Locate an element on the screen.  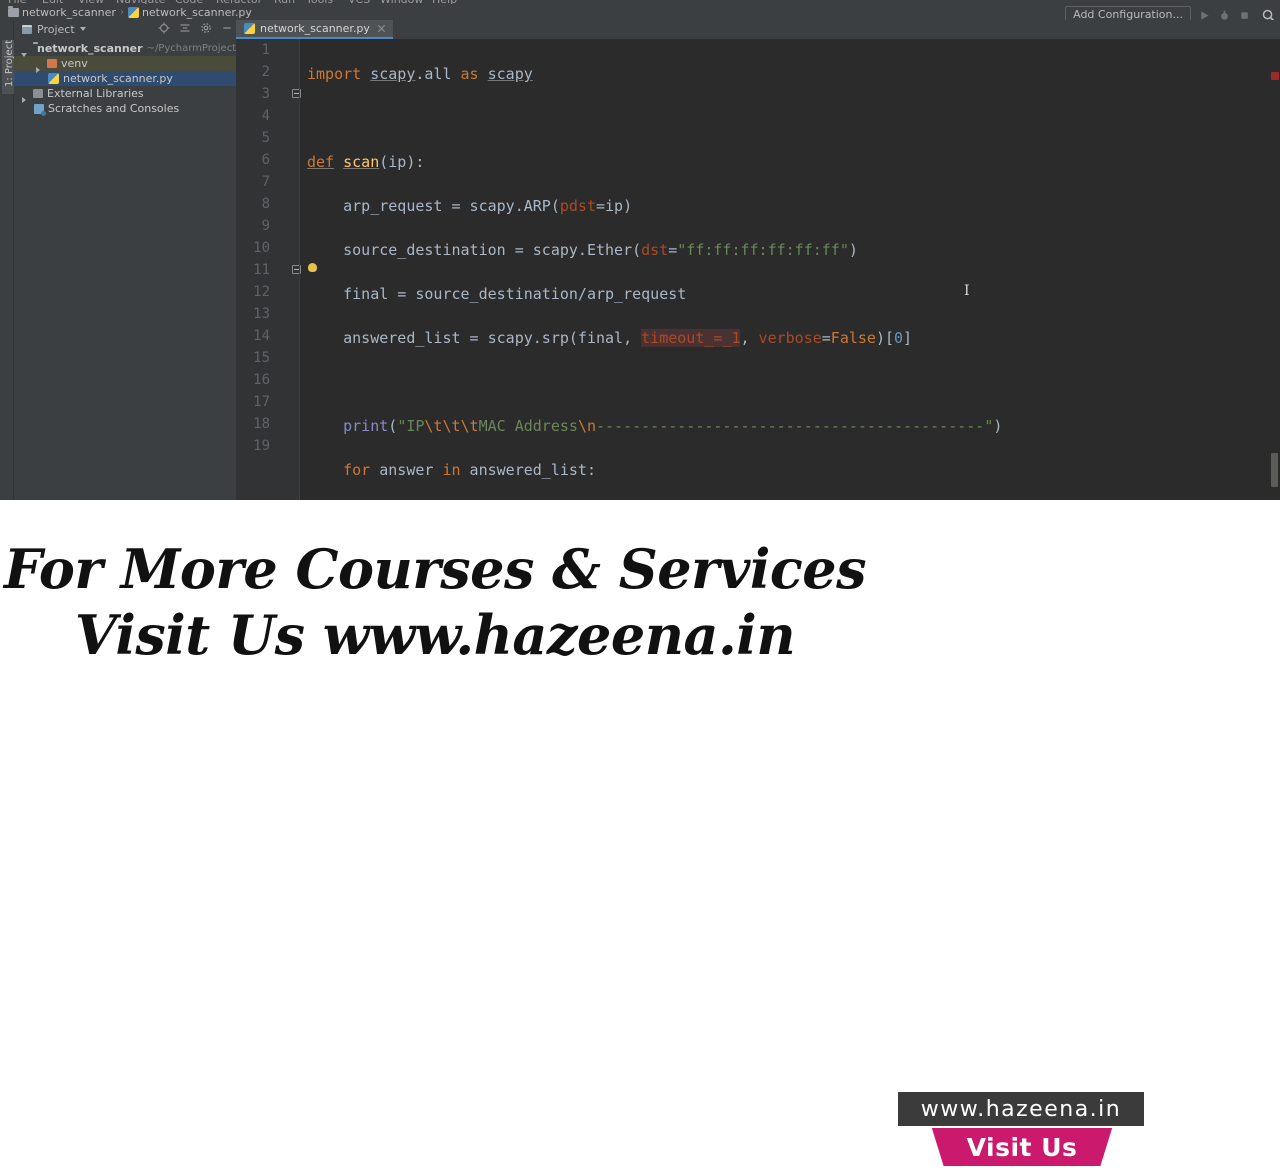
left-tool-strip: 1: Project is located at coordinates (8, 260).